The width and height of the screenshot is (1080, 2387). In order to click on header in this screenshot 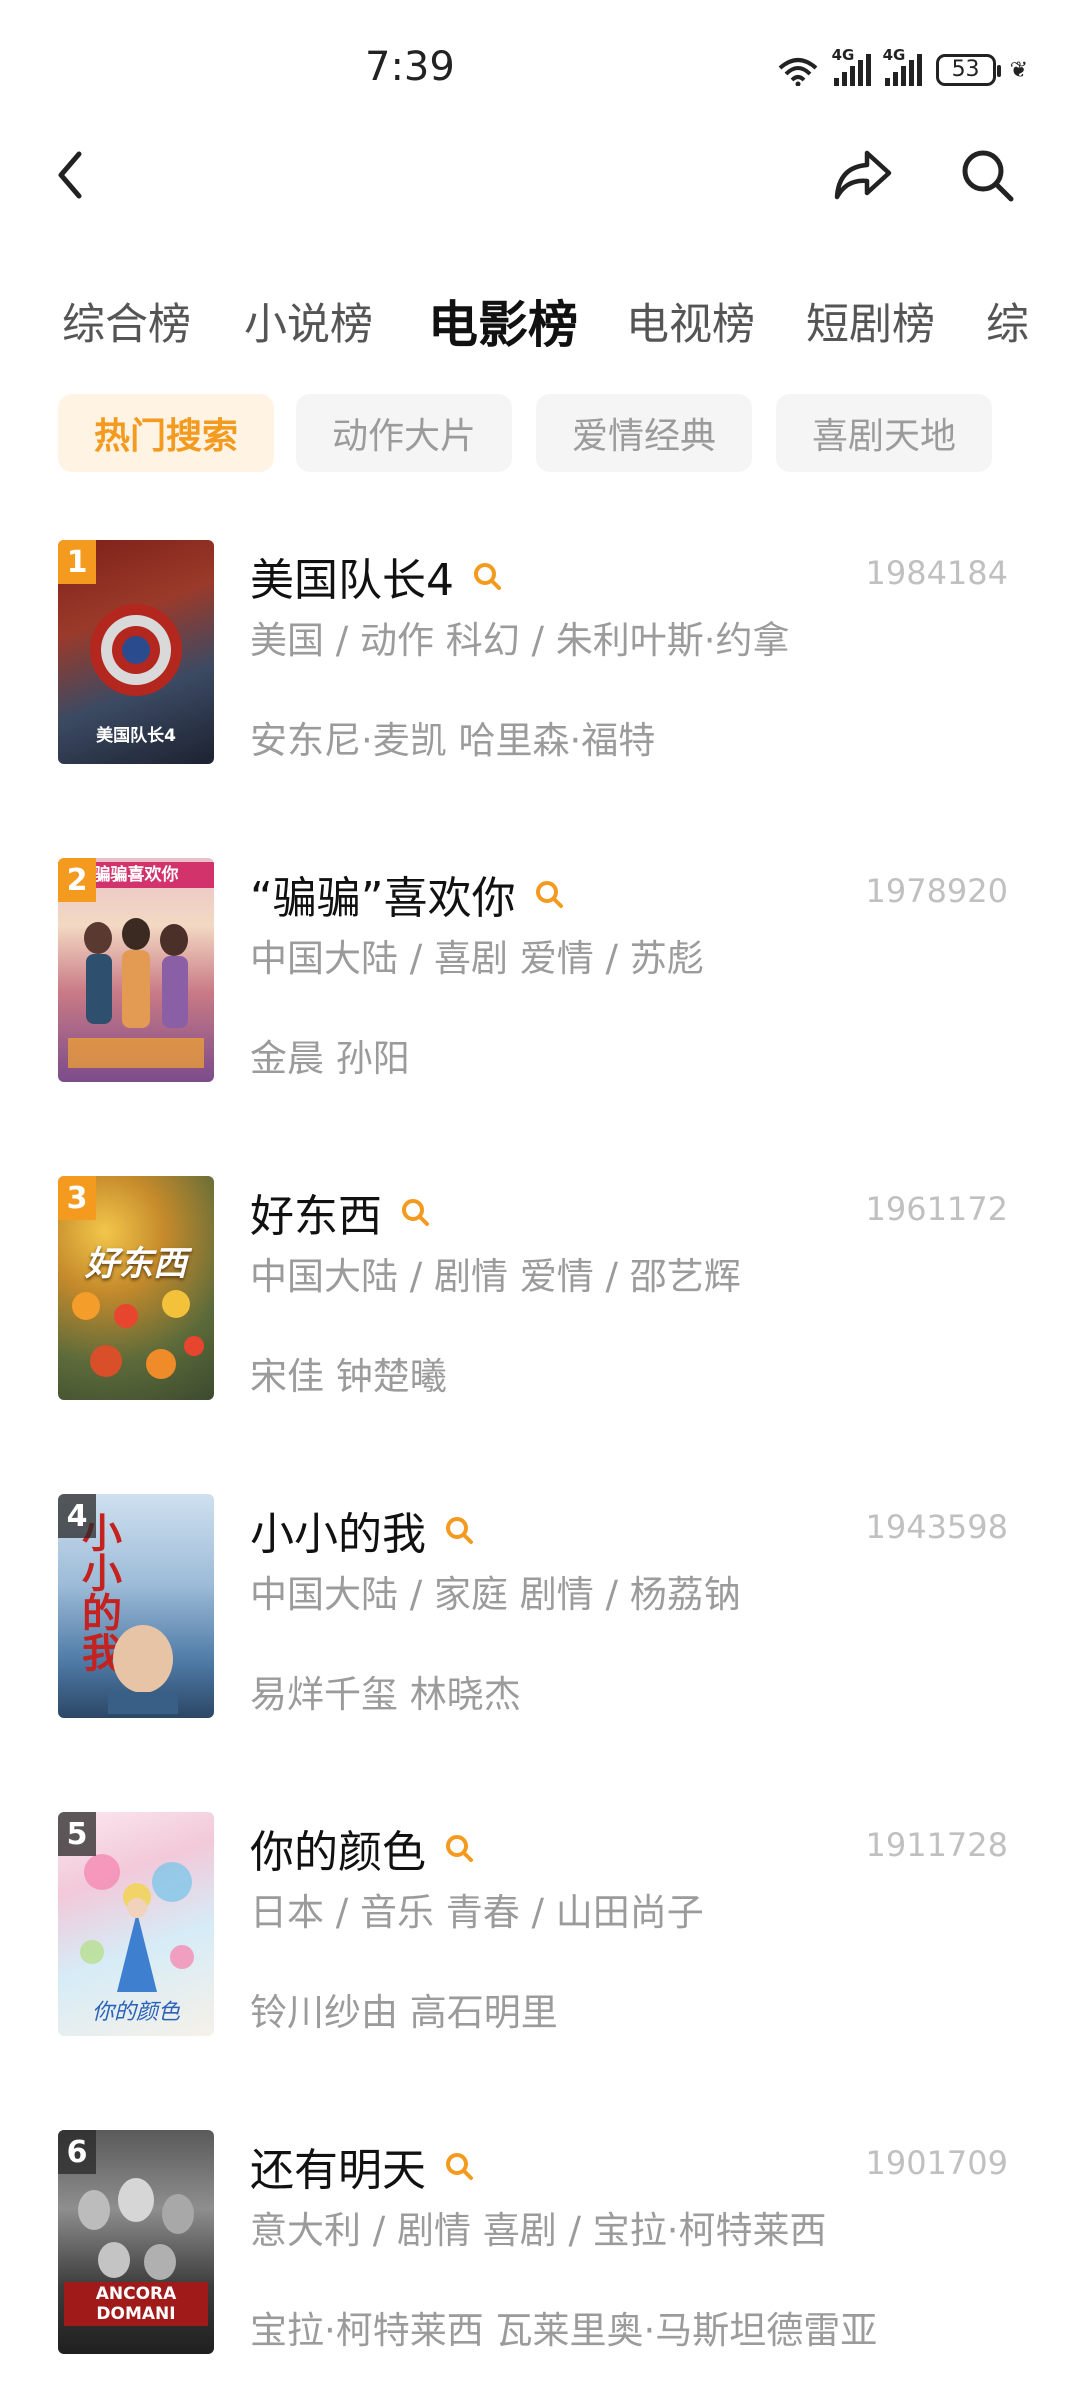, I will do `click(540, 210)`.